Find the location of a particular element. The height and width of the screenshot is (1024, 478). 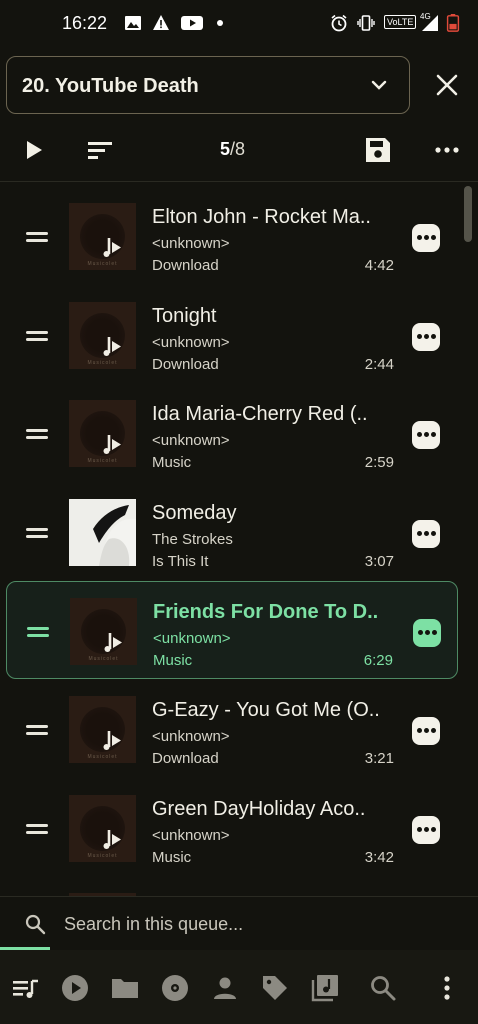

player-icon is located at coordinates (75, 988).